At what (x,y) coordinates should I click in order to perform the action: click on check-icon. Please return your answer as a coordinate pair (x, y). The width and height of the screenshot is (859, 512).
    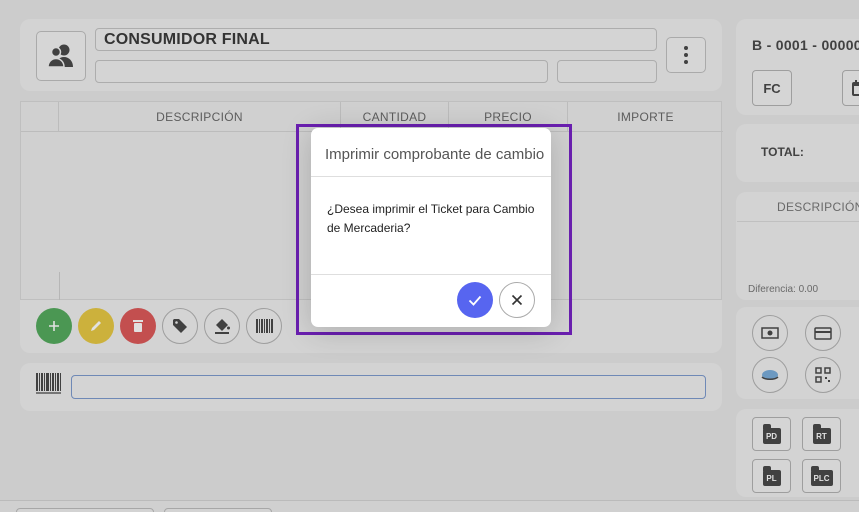
    Looking at the image, I should click on (475, 300).